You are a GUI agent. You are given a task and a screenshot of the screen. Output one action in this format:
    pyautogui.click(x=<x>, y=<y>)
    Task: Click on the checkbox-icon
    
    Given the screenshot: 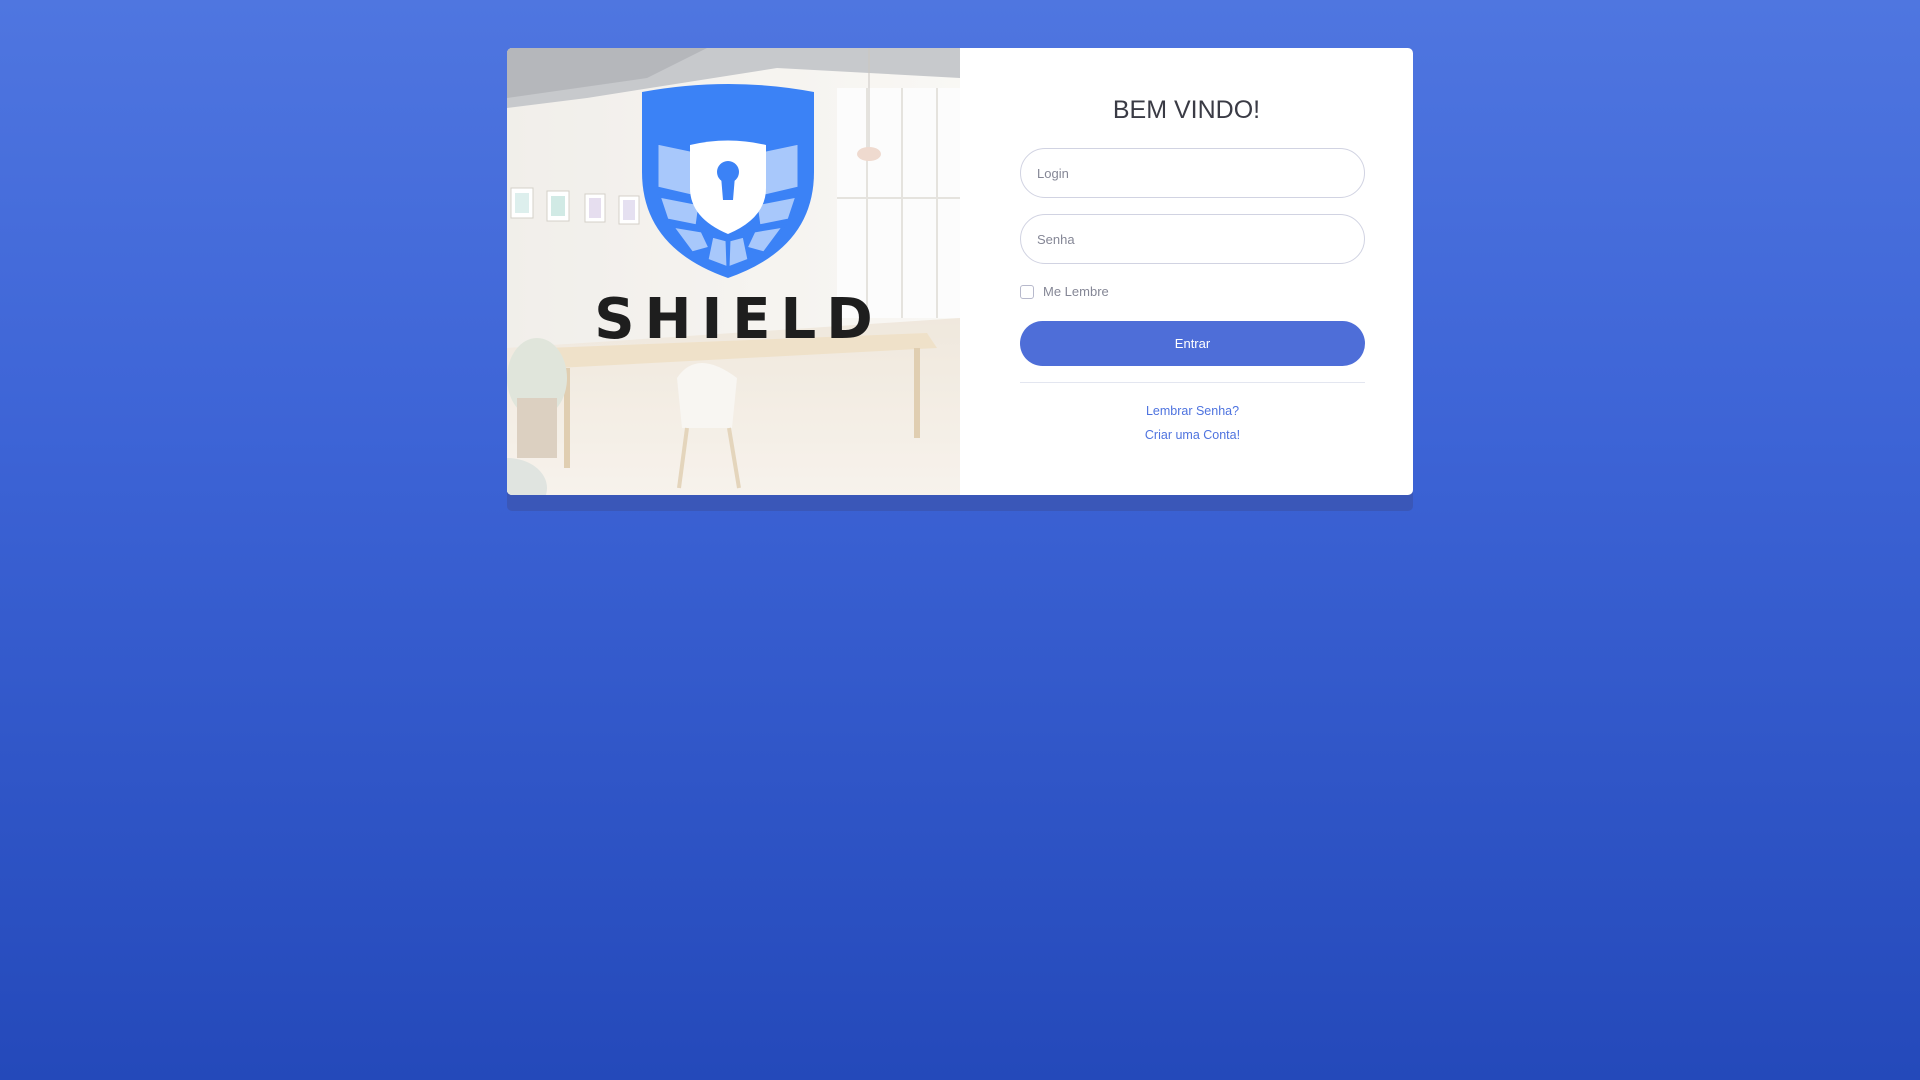 What is the action you would take?
    pyautogui.click(x=1027, y=291)
    